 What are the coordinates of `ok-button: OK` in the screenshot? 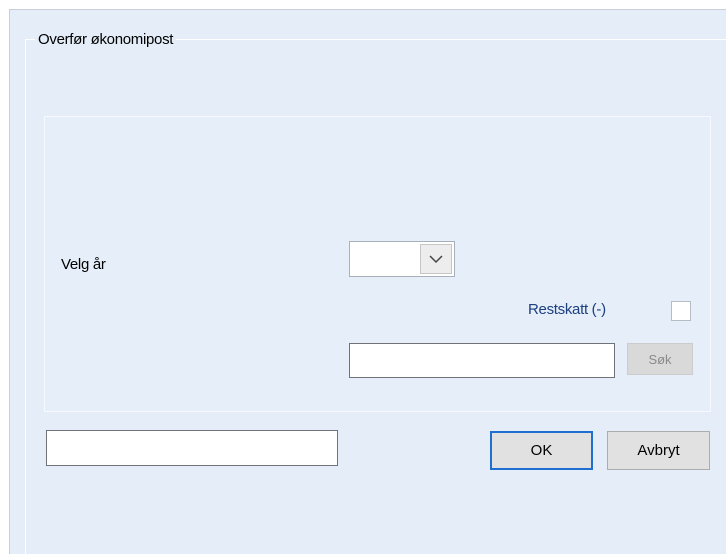 It's located at (541, 450).